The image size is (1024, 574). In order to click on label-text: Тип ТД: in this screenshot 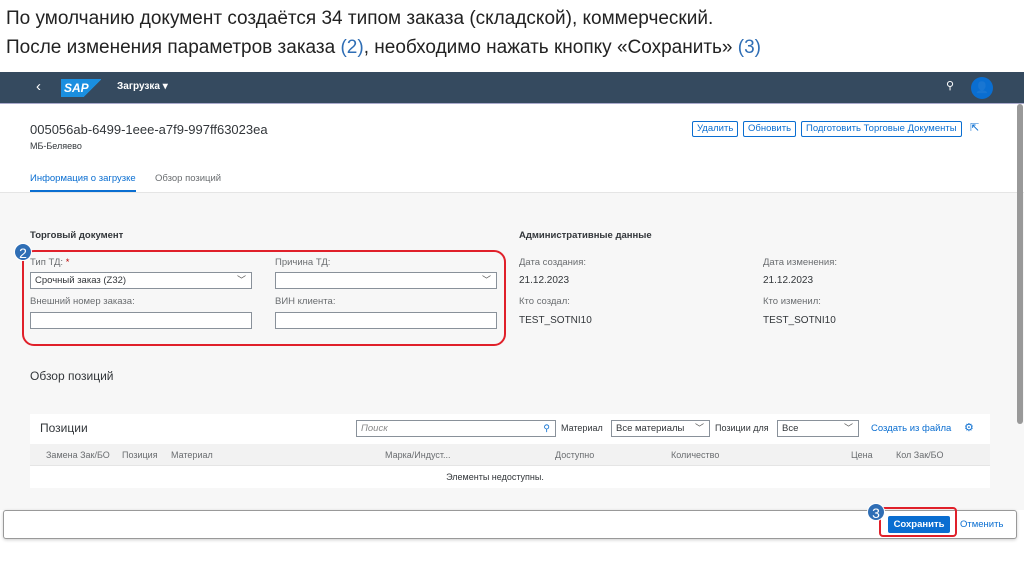, I will do `click(47, 262)`.